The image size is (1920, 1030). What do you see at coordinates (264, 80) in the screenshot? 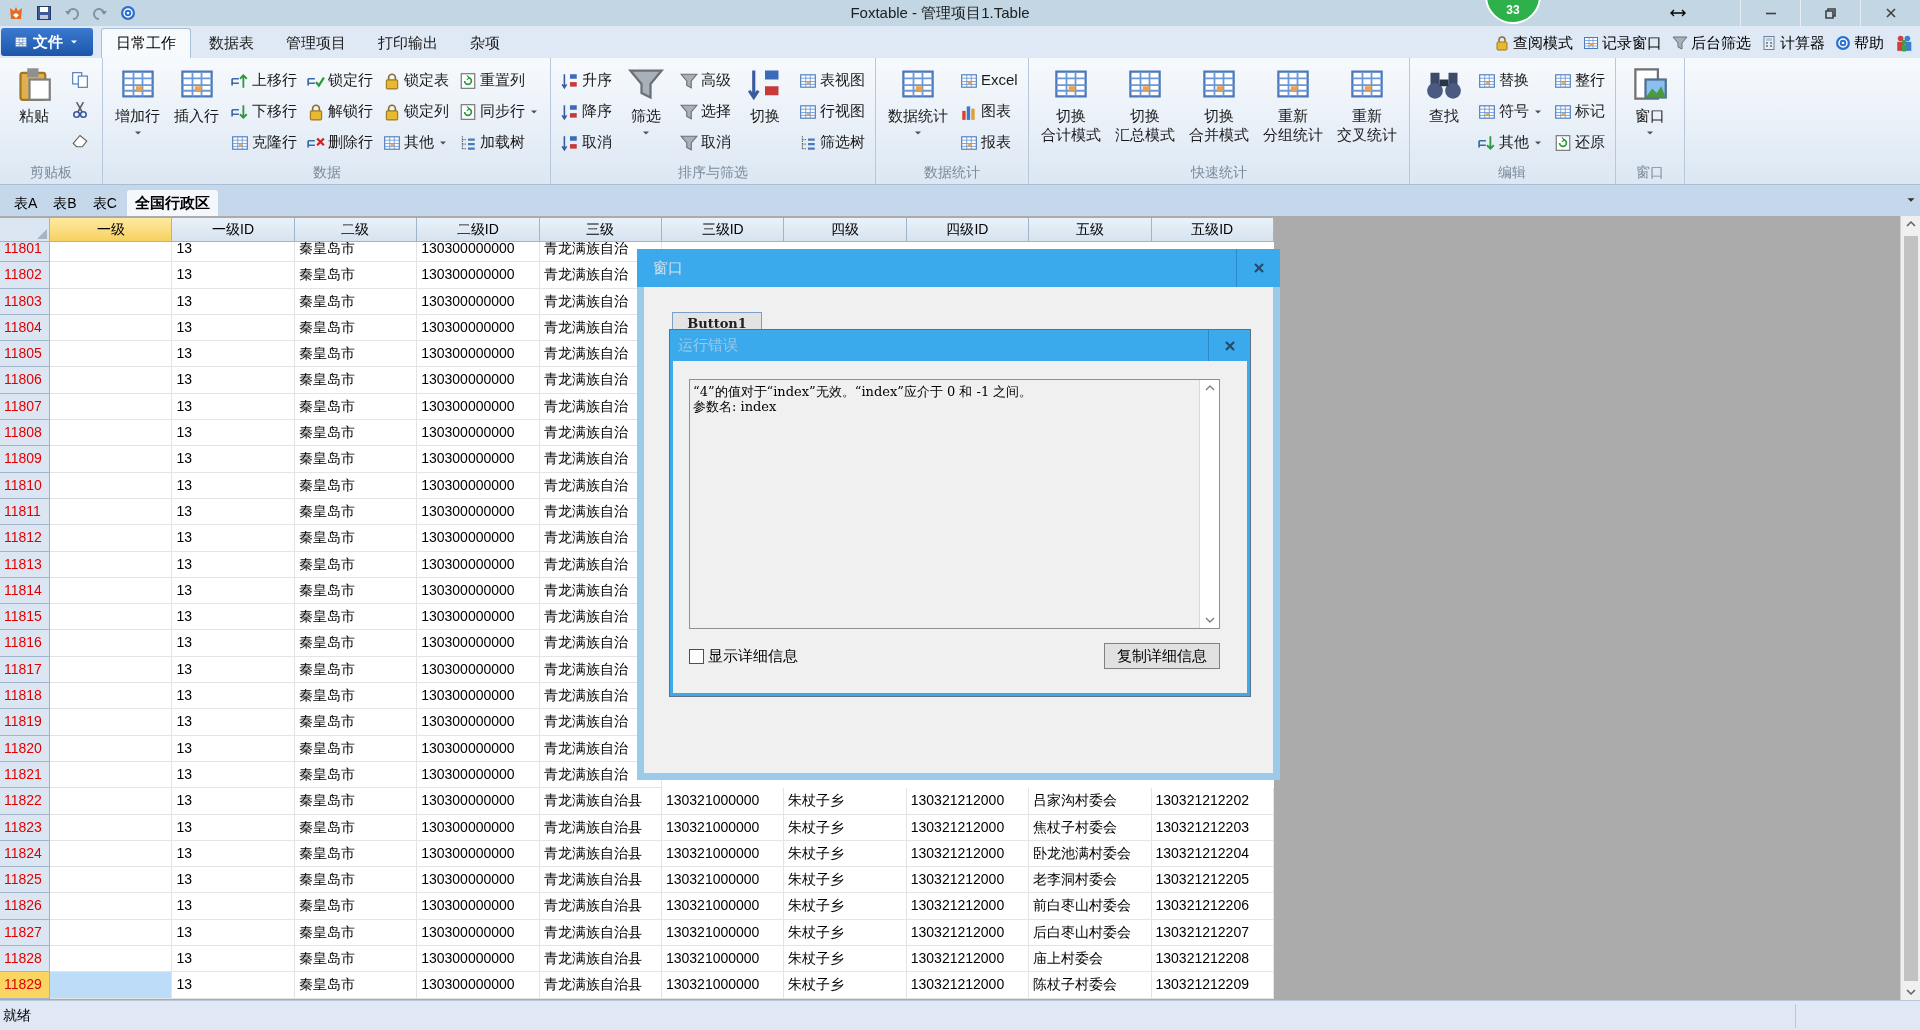
I see `ribbon-button: 上移行` at bounding box center [264, 80].